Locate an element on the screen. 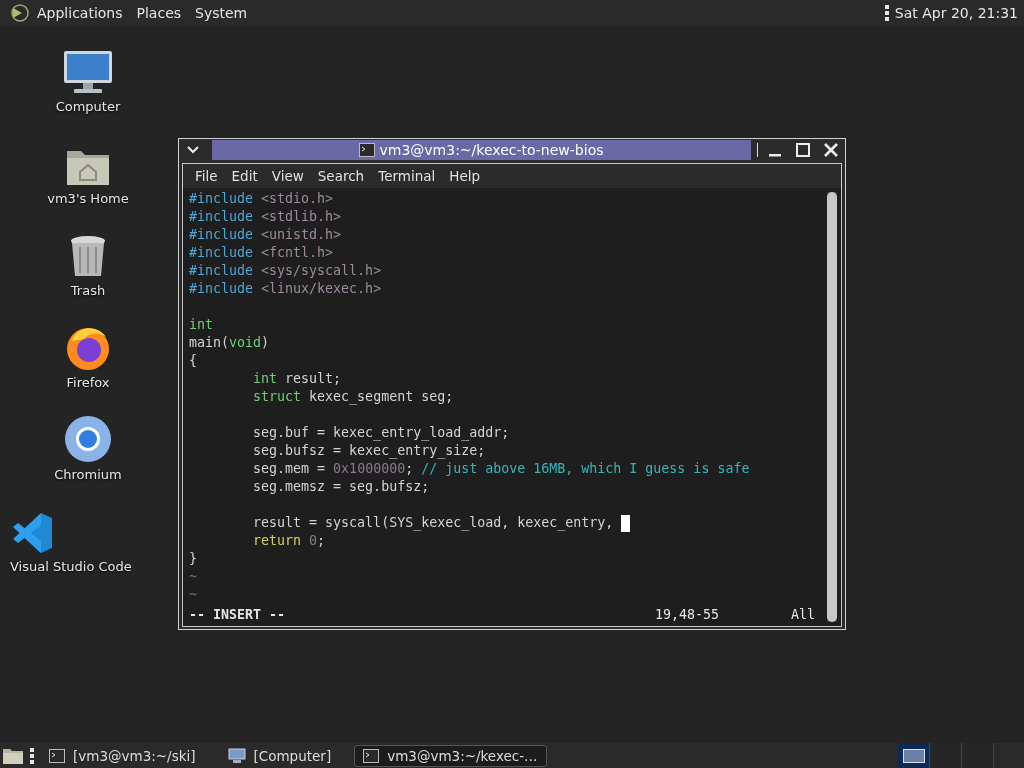 The height and width of the screenshot is (768, 1024). code-text: 0 is located at coordinates (313, 541).